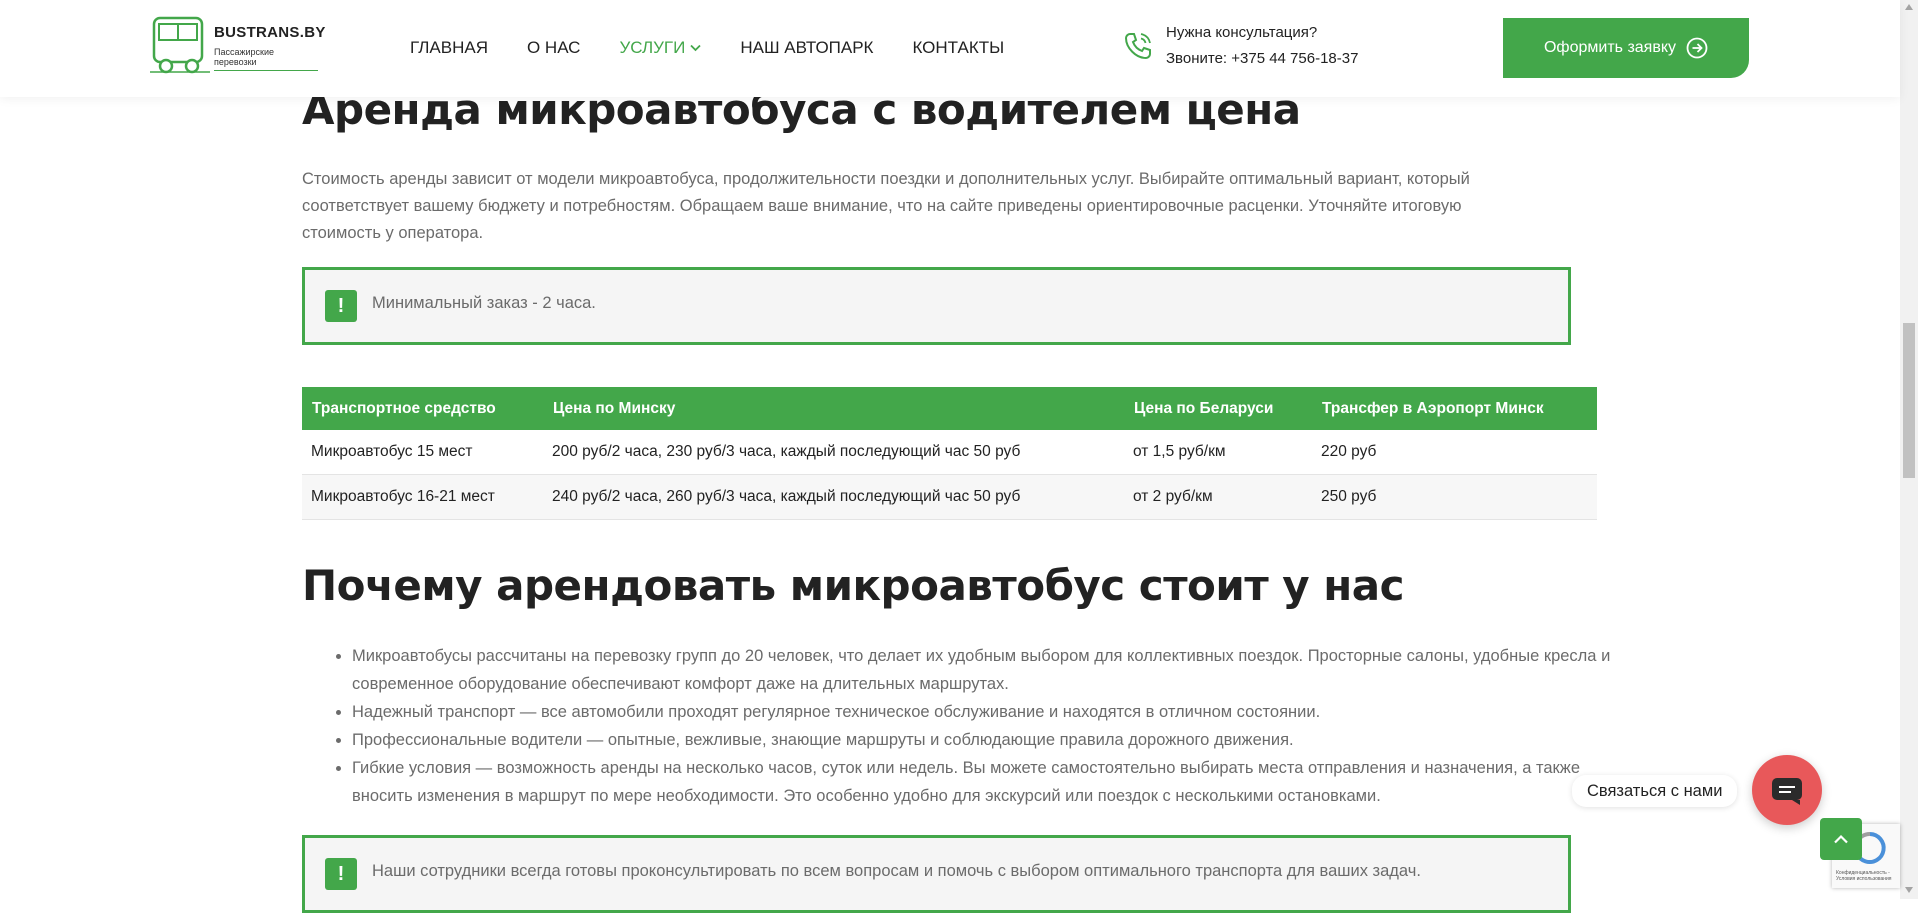 The image size is (1918, 913). Describe the element at coordinates (270, 32) in the screenshot. I see `logo-name: BUSTRANS.BY` at that location.